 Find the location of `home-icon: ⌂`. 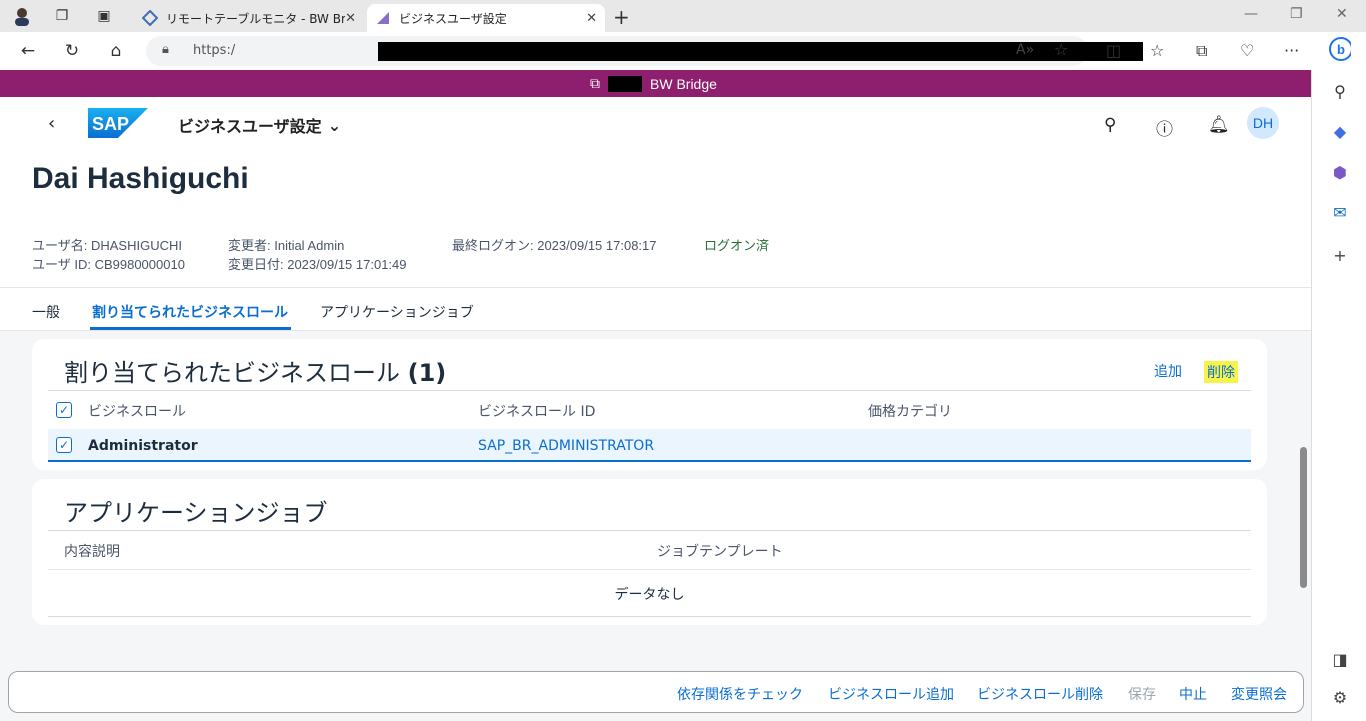

home-icon: ⌂ is located at coordinates (116, 51).